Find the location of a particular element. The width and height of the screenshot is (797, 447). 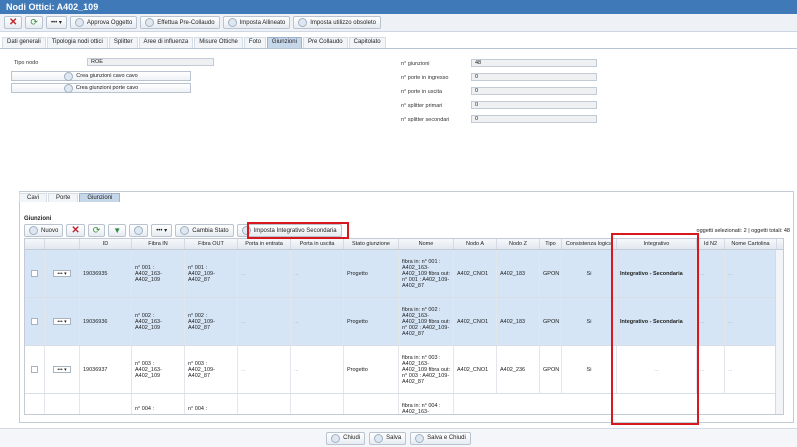

window-title: Nodi Ottici: A402_109 is located at coordinates (398, 7).